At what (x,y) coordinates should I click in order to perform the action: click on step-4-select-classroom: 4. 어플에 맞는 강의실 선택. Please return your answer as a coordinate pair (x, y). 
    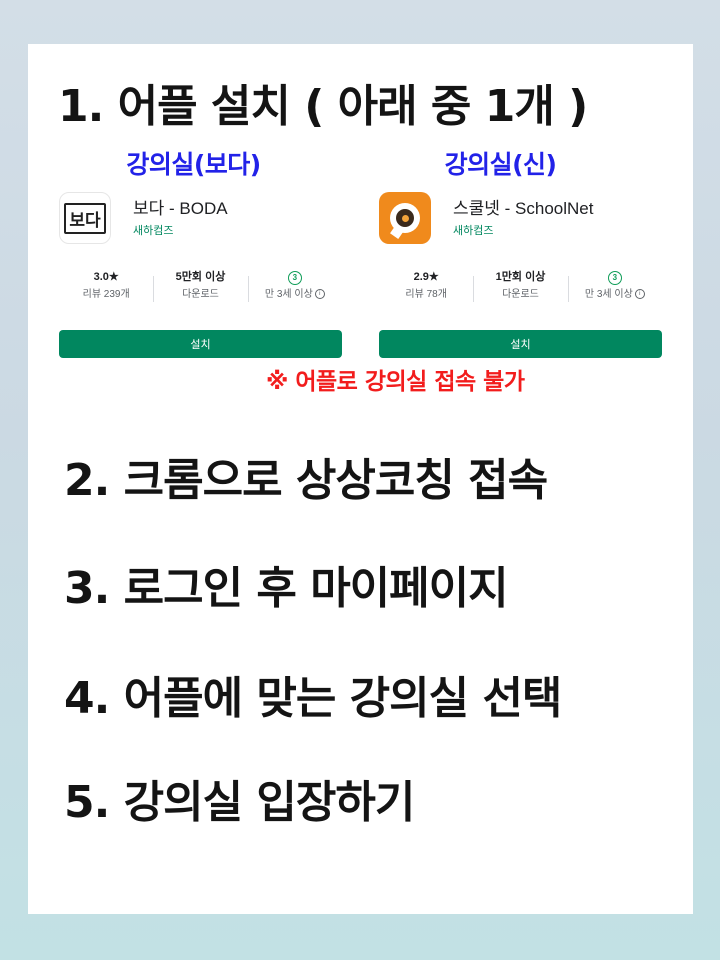
    Looking at the image, I should click on (313, 698).